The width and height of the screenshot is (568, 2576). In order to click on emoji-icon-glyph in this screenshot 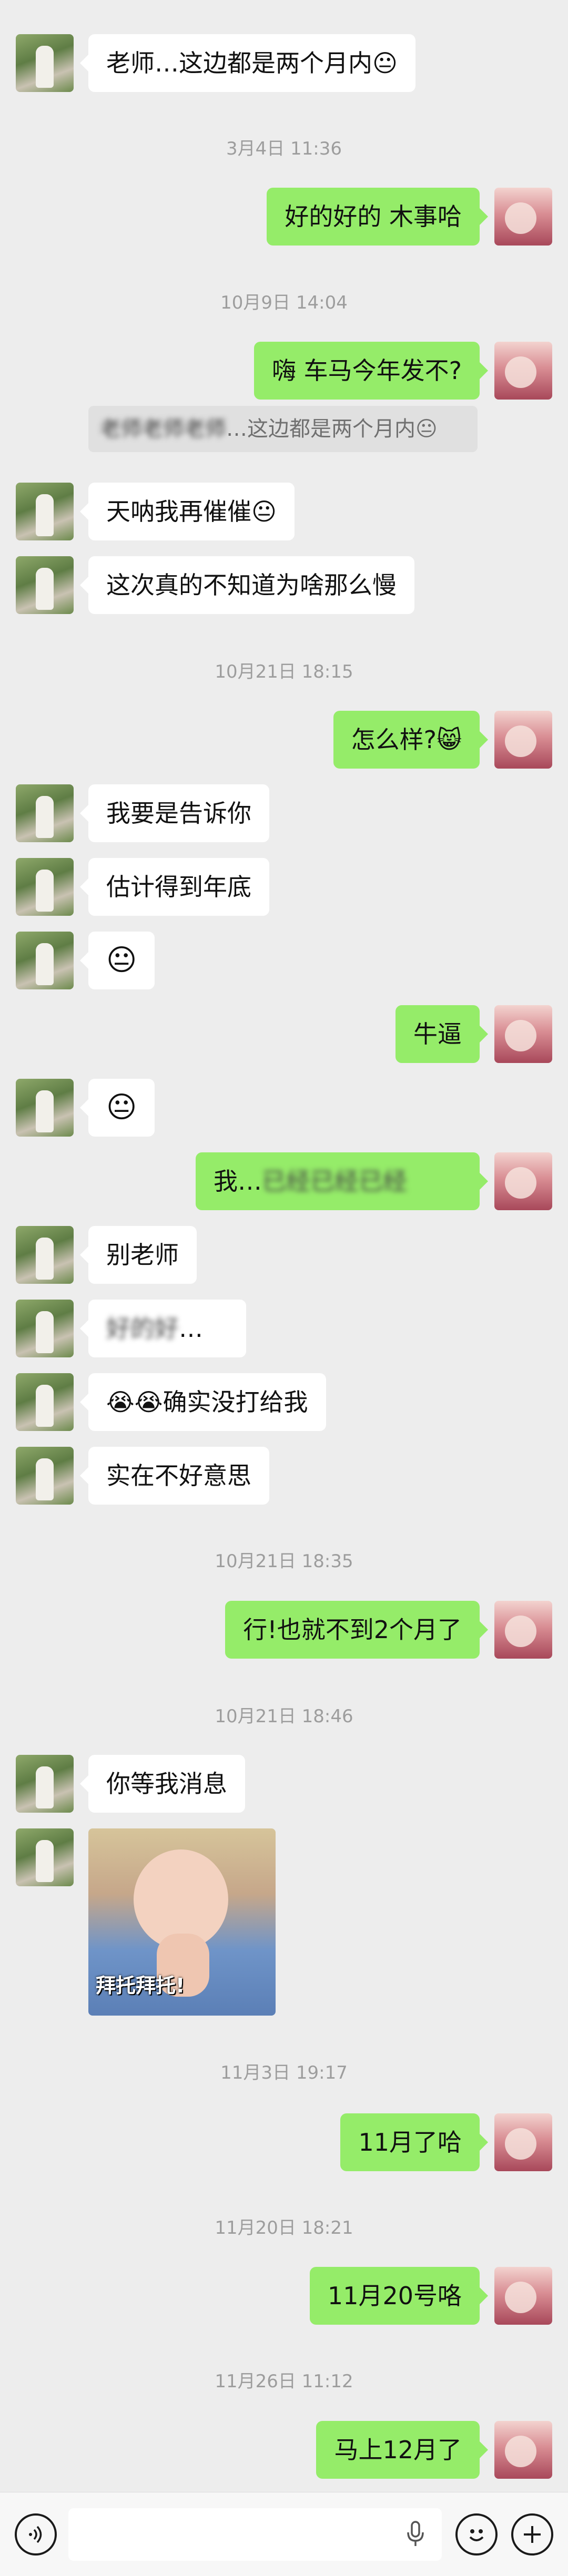, I will do `click(476, 2535)`.